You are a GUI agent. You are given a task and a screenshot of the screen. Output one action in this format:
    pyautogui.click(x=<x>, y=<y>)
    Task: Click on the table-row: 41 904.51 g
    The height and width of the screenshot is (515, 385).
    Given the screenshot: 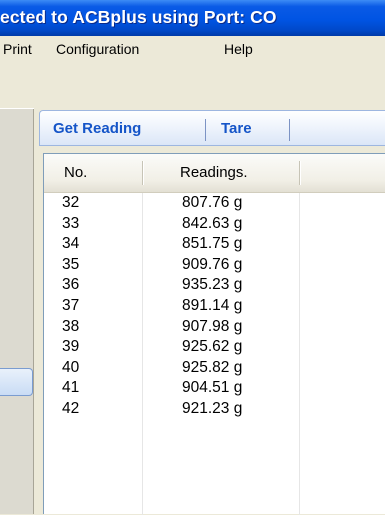 What is the action you would take?
    pyautogui.click(x=214, y=388)
    